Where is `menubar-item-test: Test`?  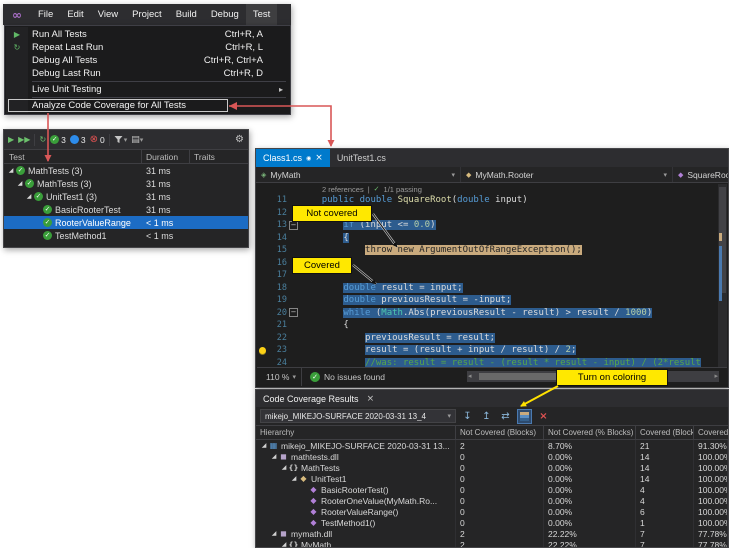
menubar-item-test: Test is located at coordinates (261, 14).